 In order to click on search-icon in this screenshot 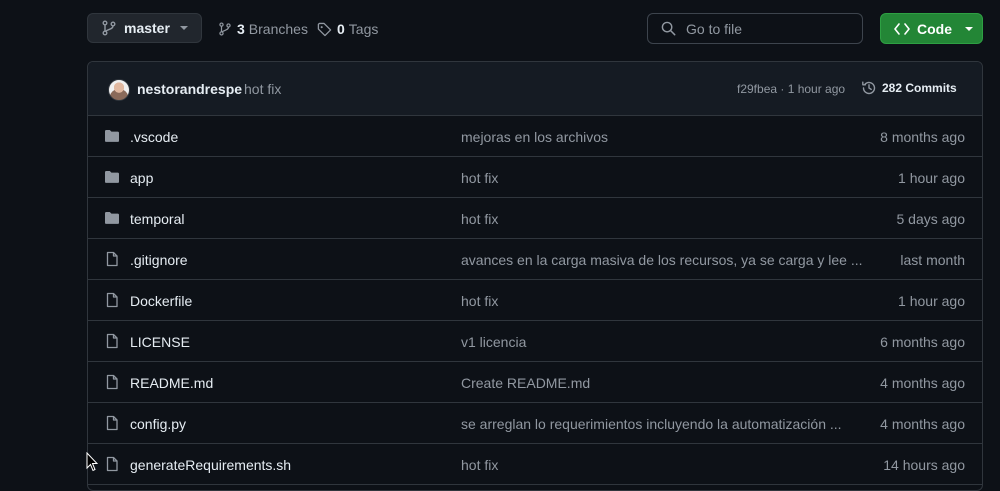, I will do `click(668, 28)`.